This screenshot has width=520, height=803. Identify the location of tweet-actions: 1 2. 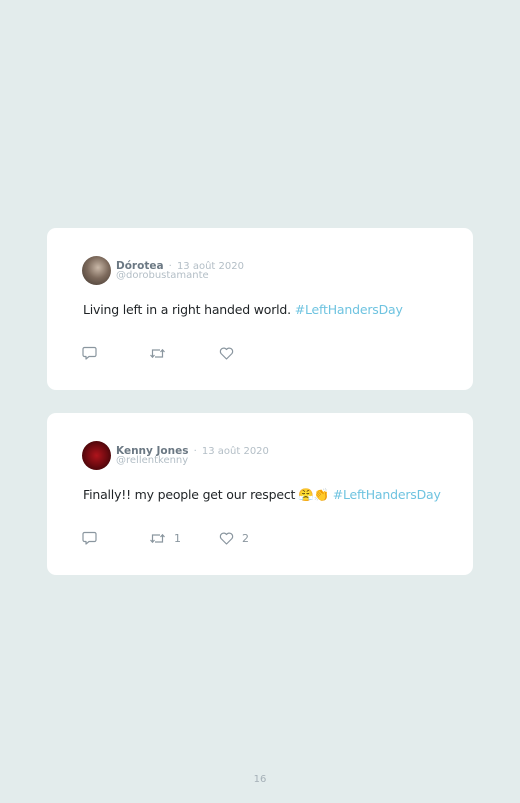
(182, 538).